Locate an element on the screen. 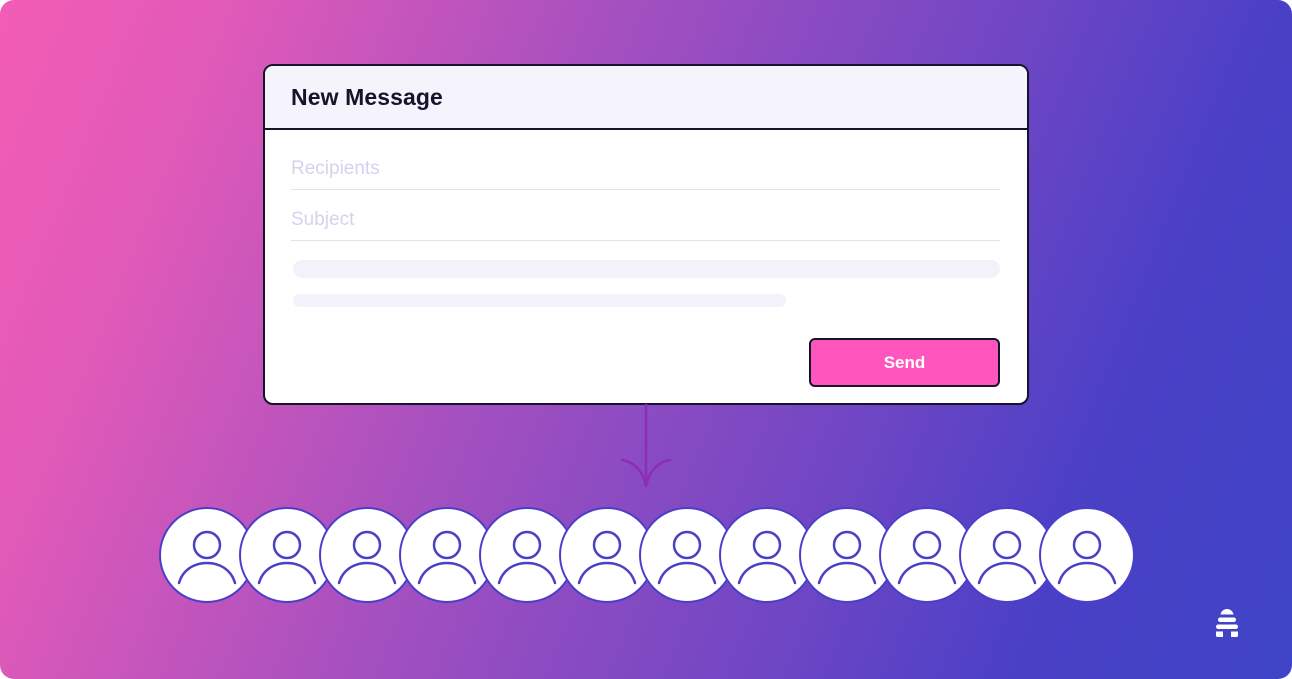 This screenshot has width=1292, height=679. recipients-field is located at coordinates (645, 165).